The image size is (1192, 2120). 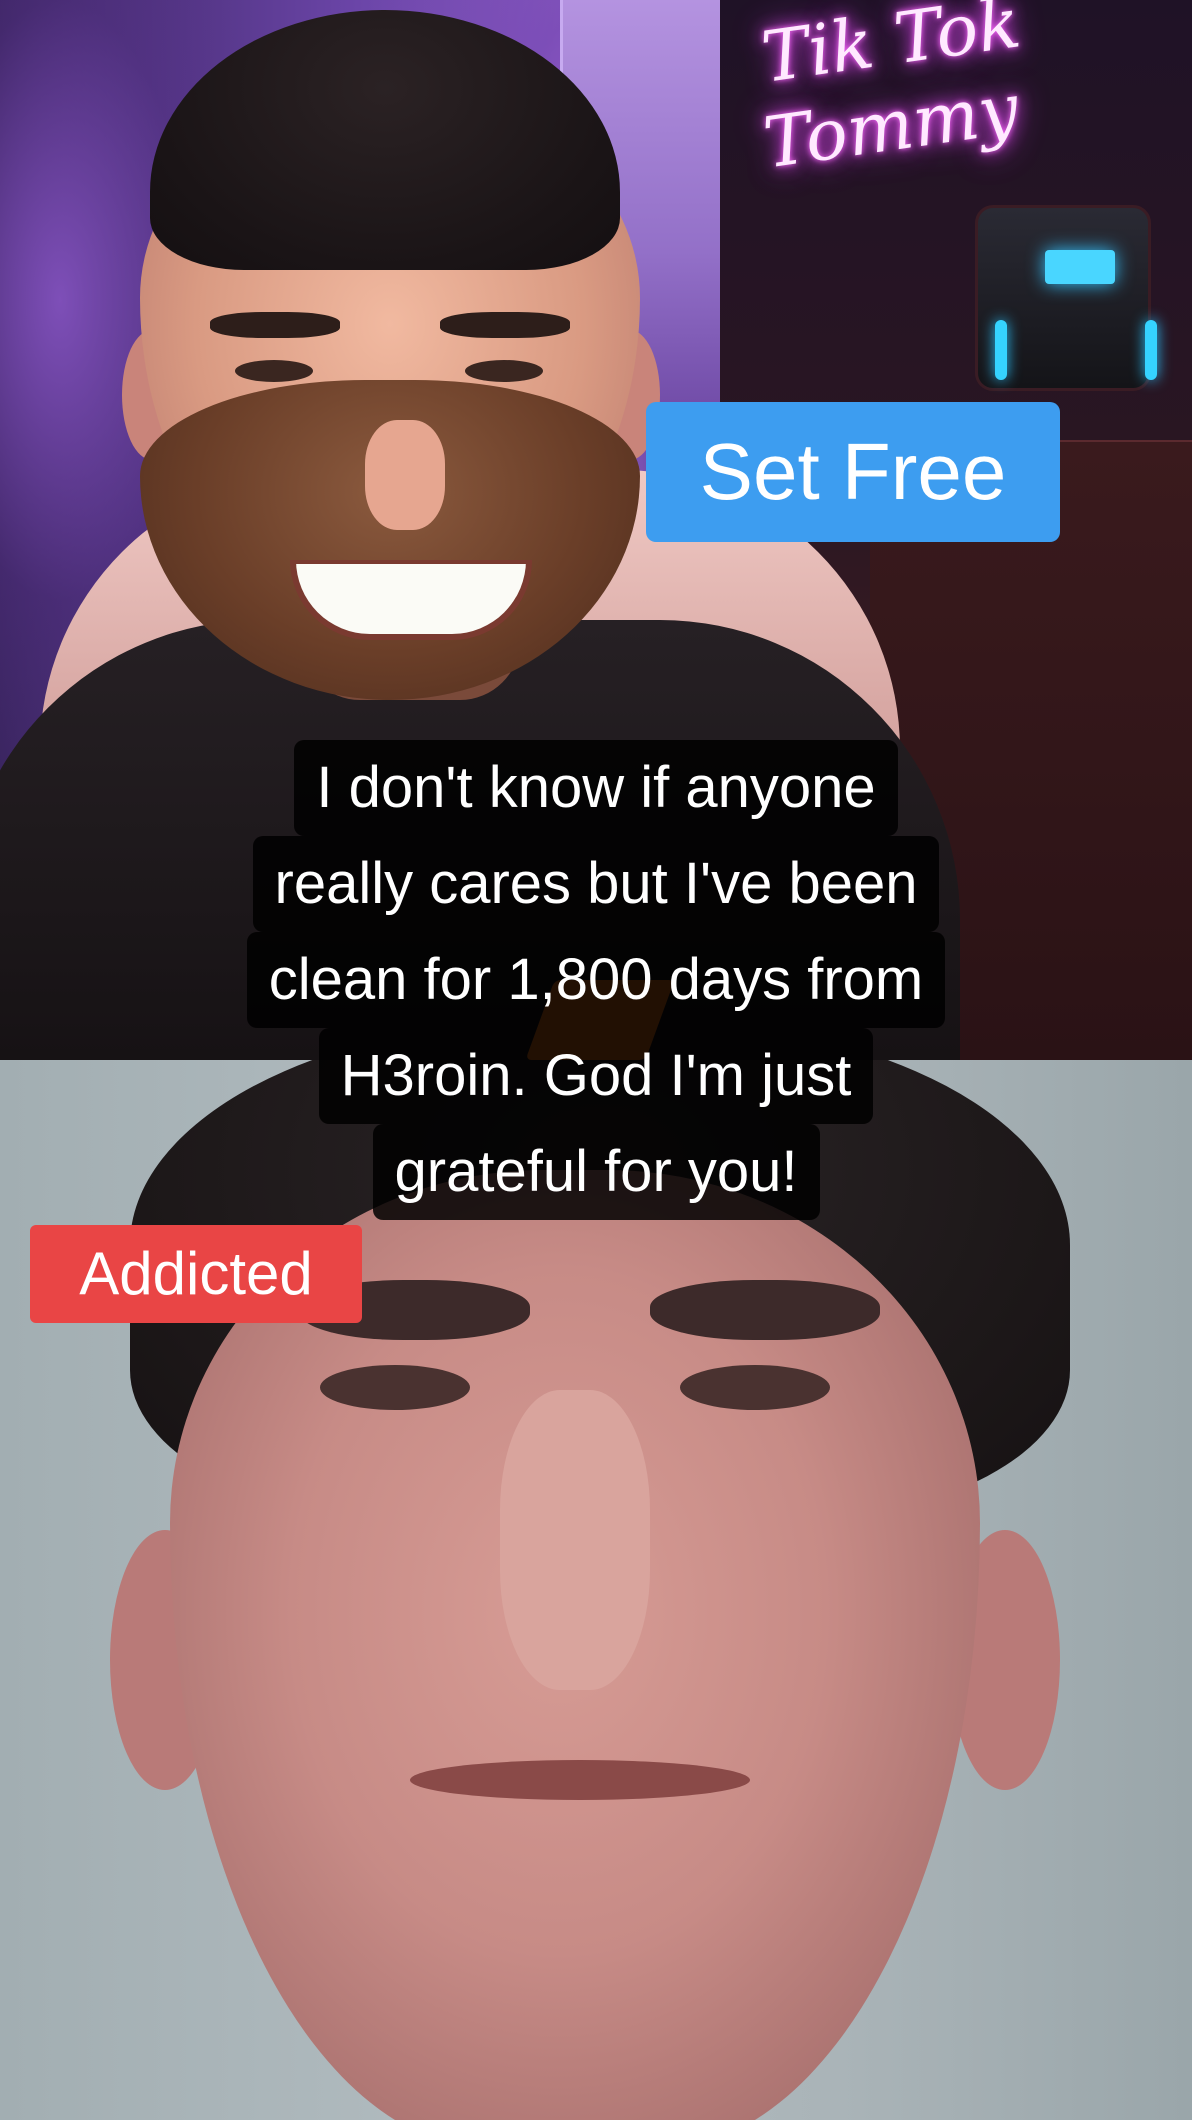 I want to click on caption-line: grateful for you!, so click(x=596, y=1172).